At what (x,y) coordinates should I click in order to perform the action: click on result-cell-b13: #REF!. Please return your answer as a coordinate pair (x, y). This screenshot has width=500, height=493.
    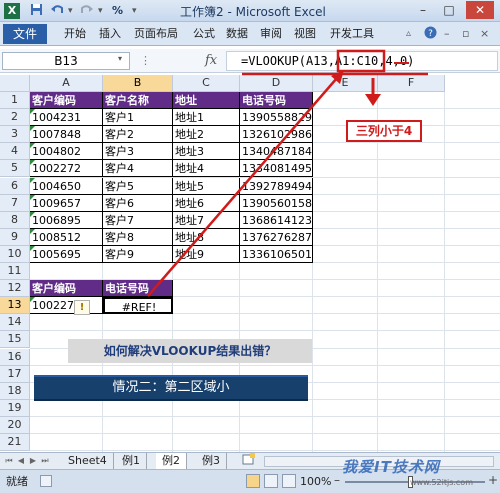
    Looking at the image, I should click on (138, 306).